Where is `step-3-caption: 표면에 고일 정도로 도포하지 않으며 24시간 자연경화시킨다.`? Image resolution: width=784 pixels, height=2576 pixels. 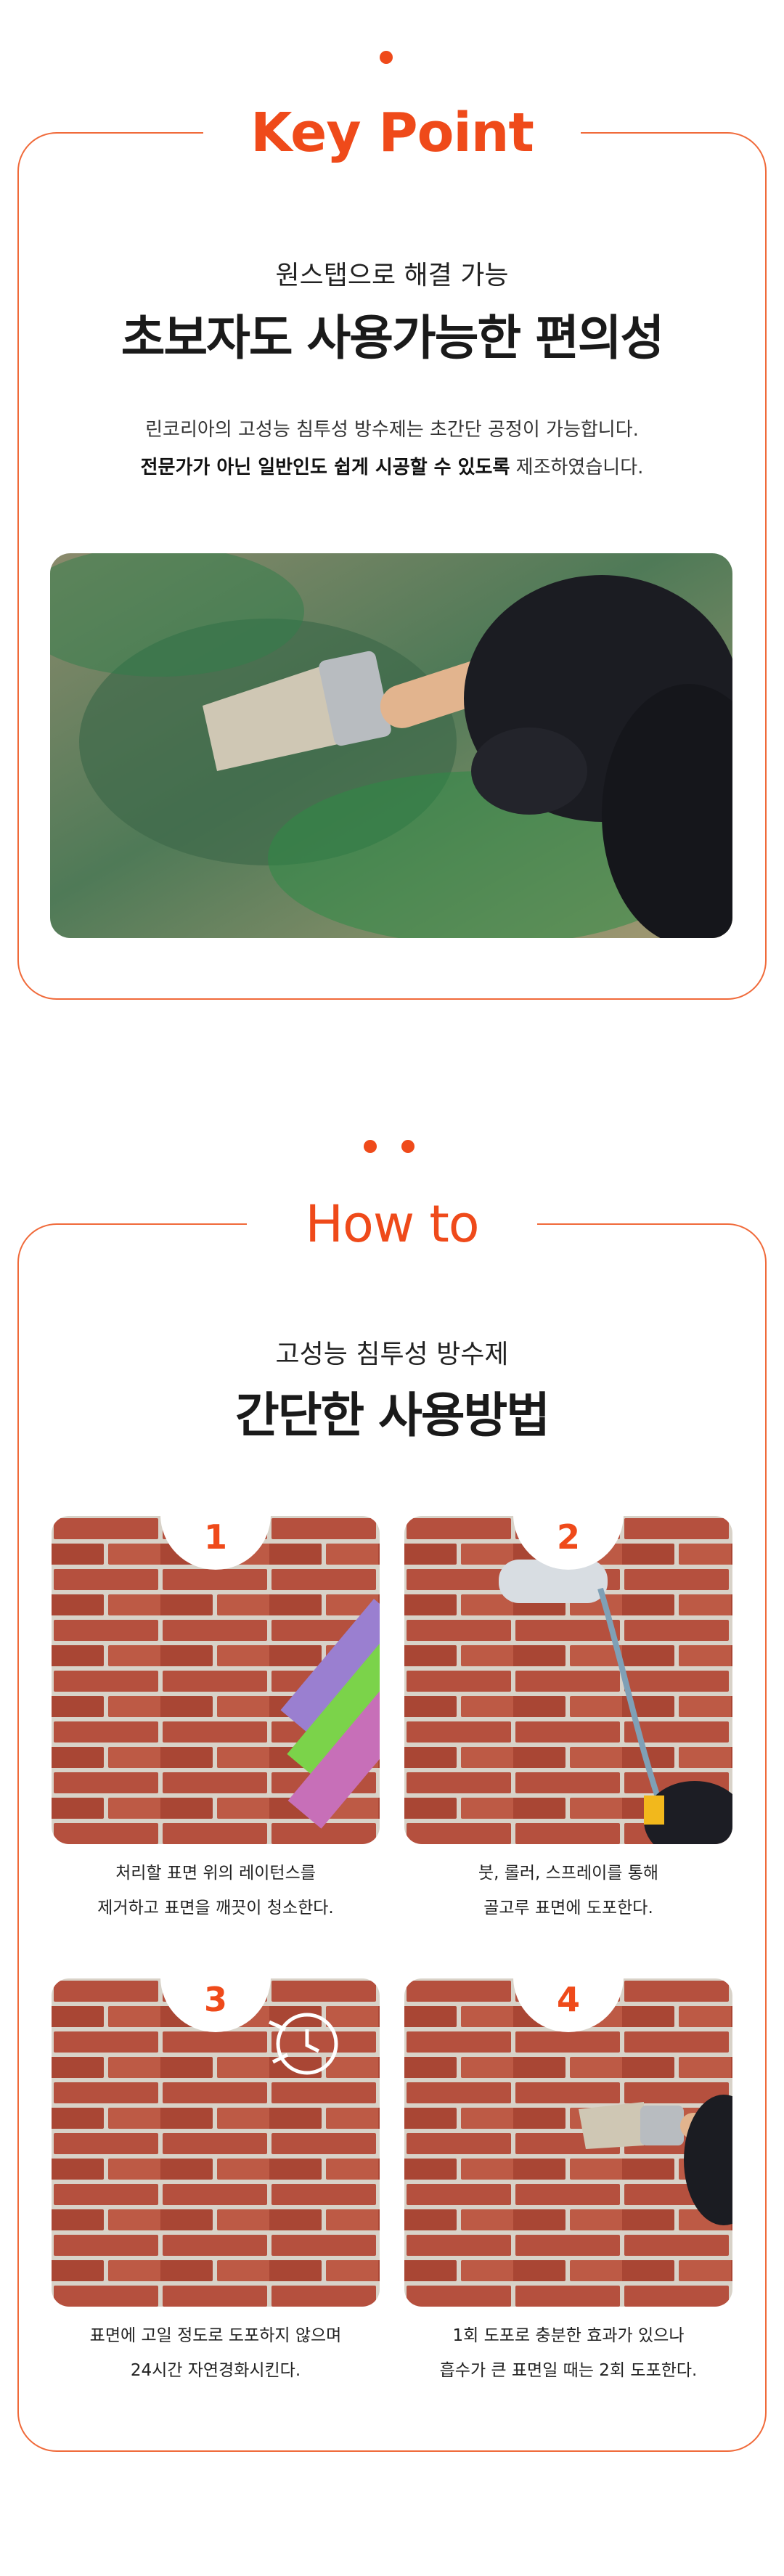
step-3-caption: 표면에 고일 정도로 도포하지 않으며 24시간 자연경화시킨다. is located at coordinates (216, 2353).